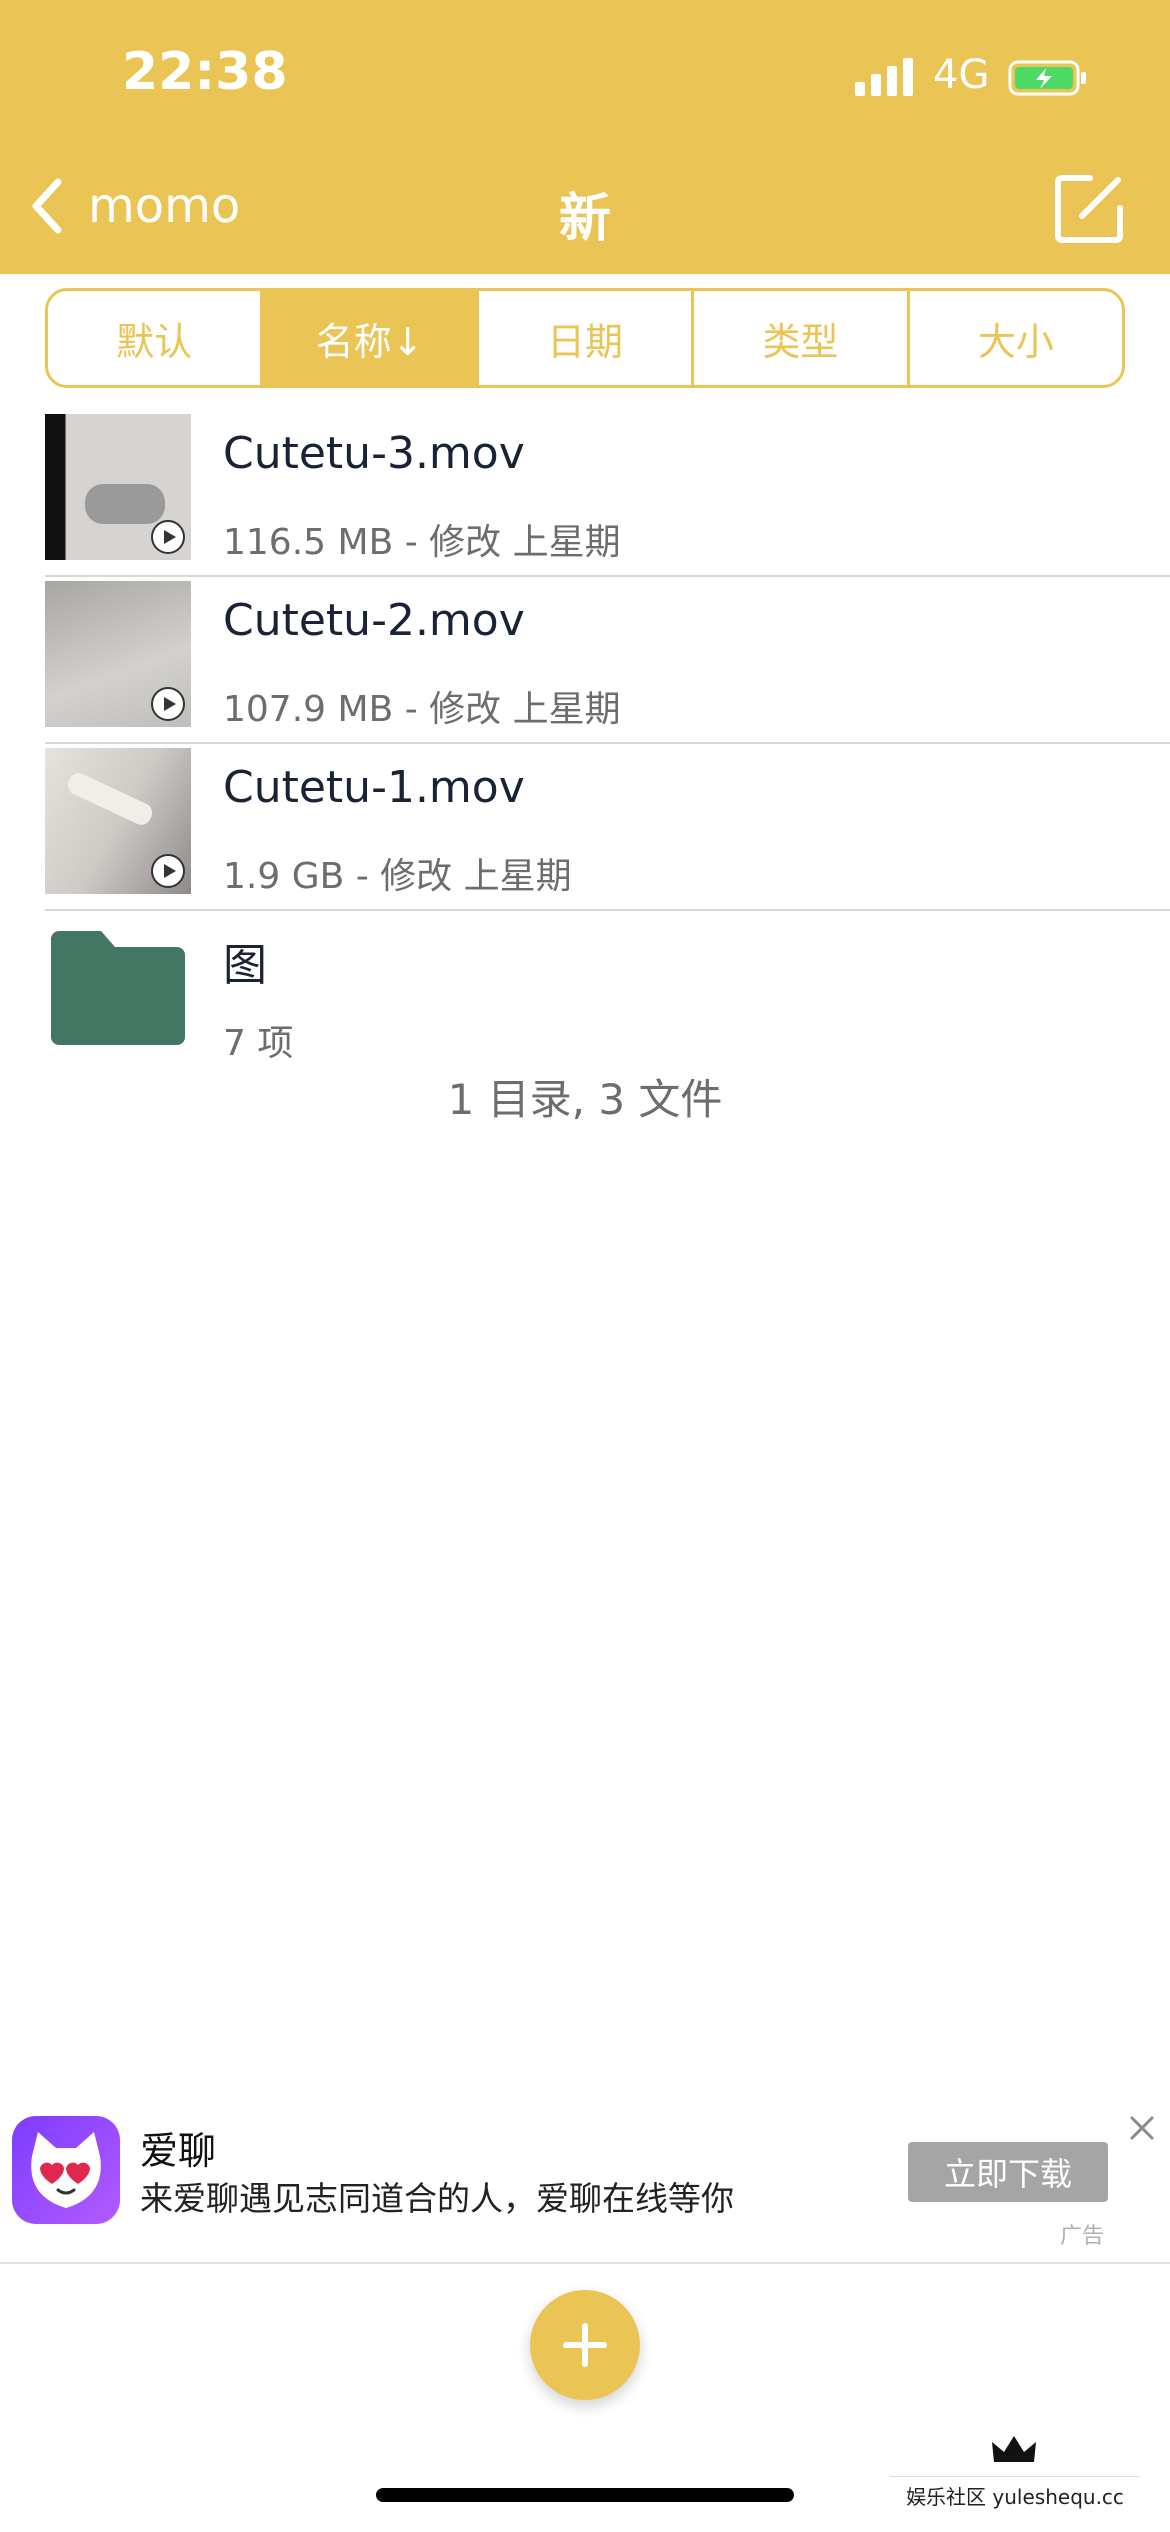 This screenshot has height=2532, width=1170. Describe the element at coordinates (371, 338) in the screenshot. I see `sort-name-tab: 名称↓` at that location.